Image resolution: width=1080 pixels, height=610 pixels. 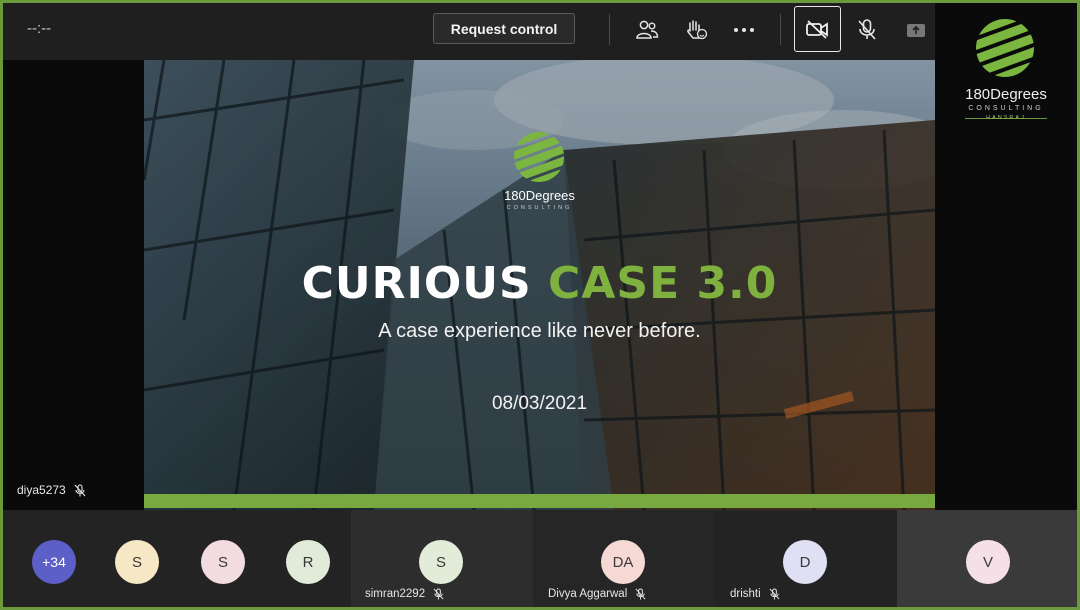 I want to click on slide-date: 08/03/2021, so click(x=539, y=403).